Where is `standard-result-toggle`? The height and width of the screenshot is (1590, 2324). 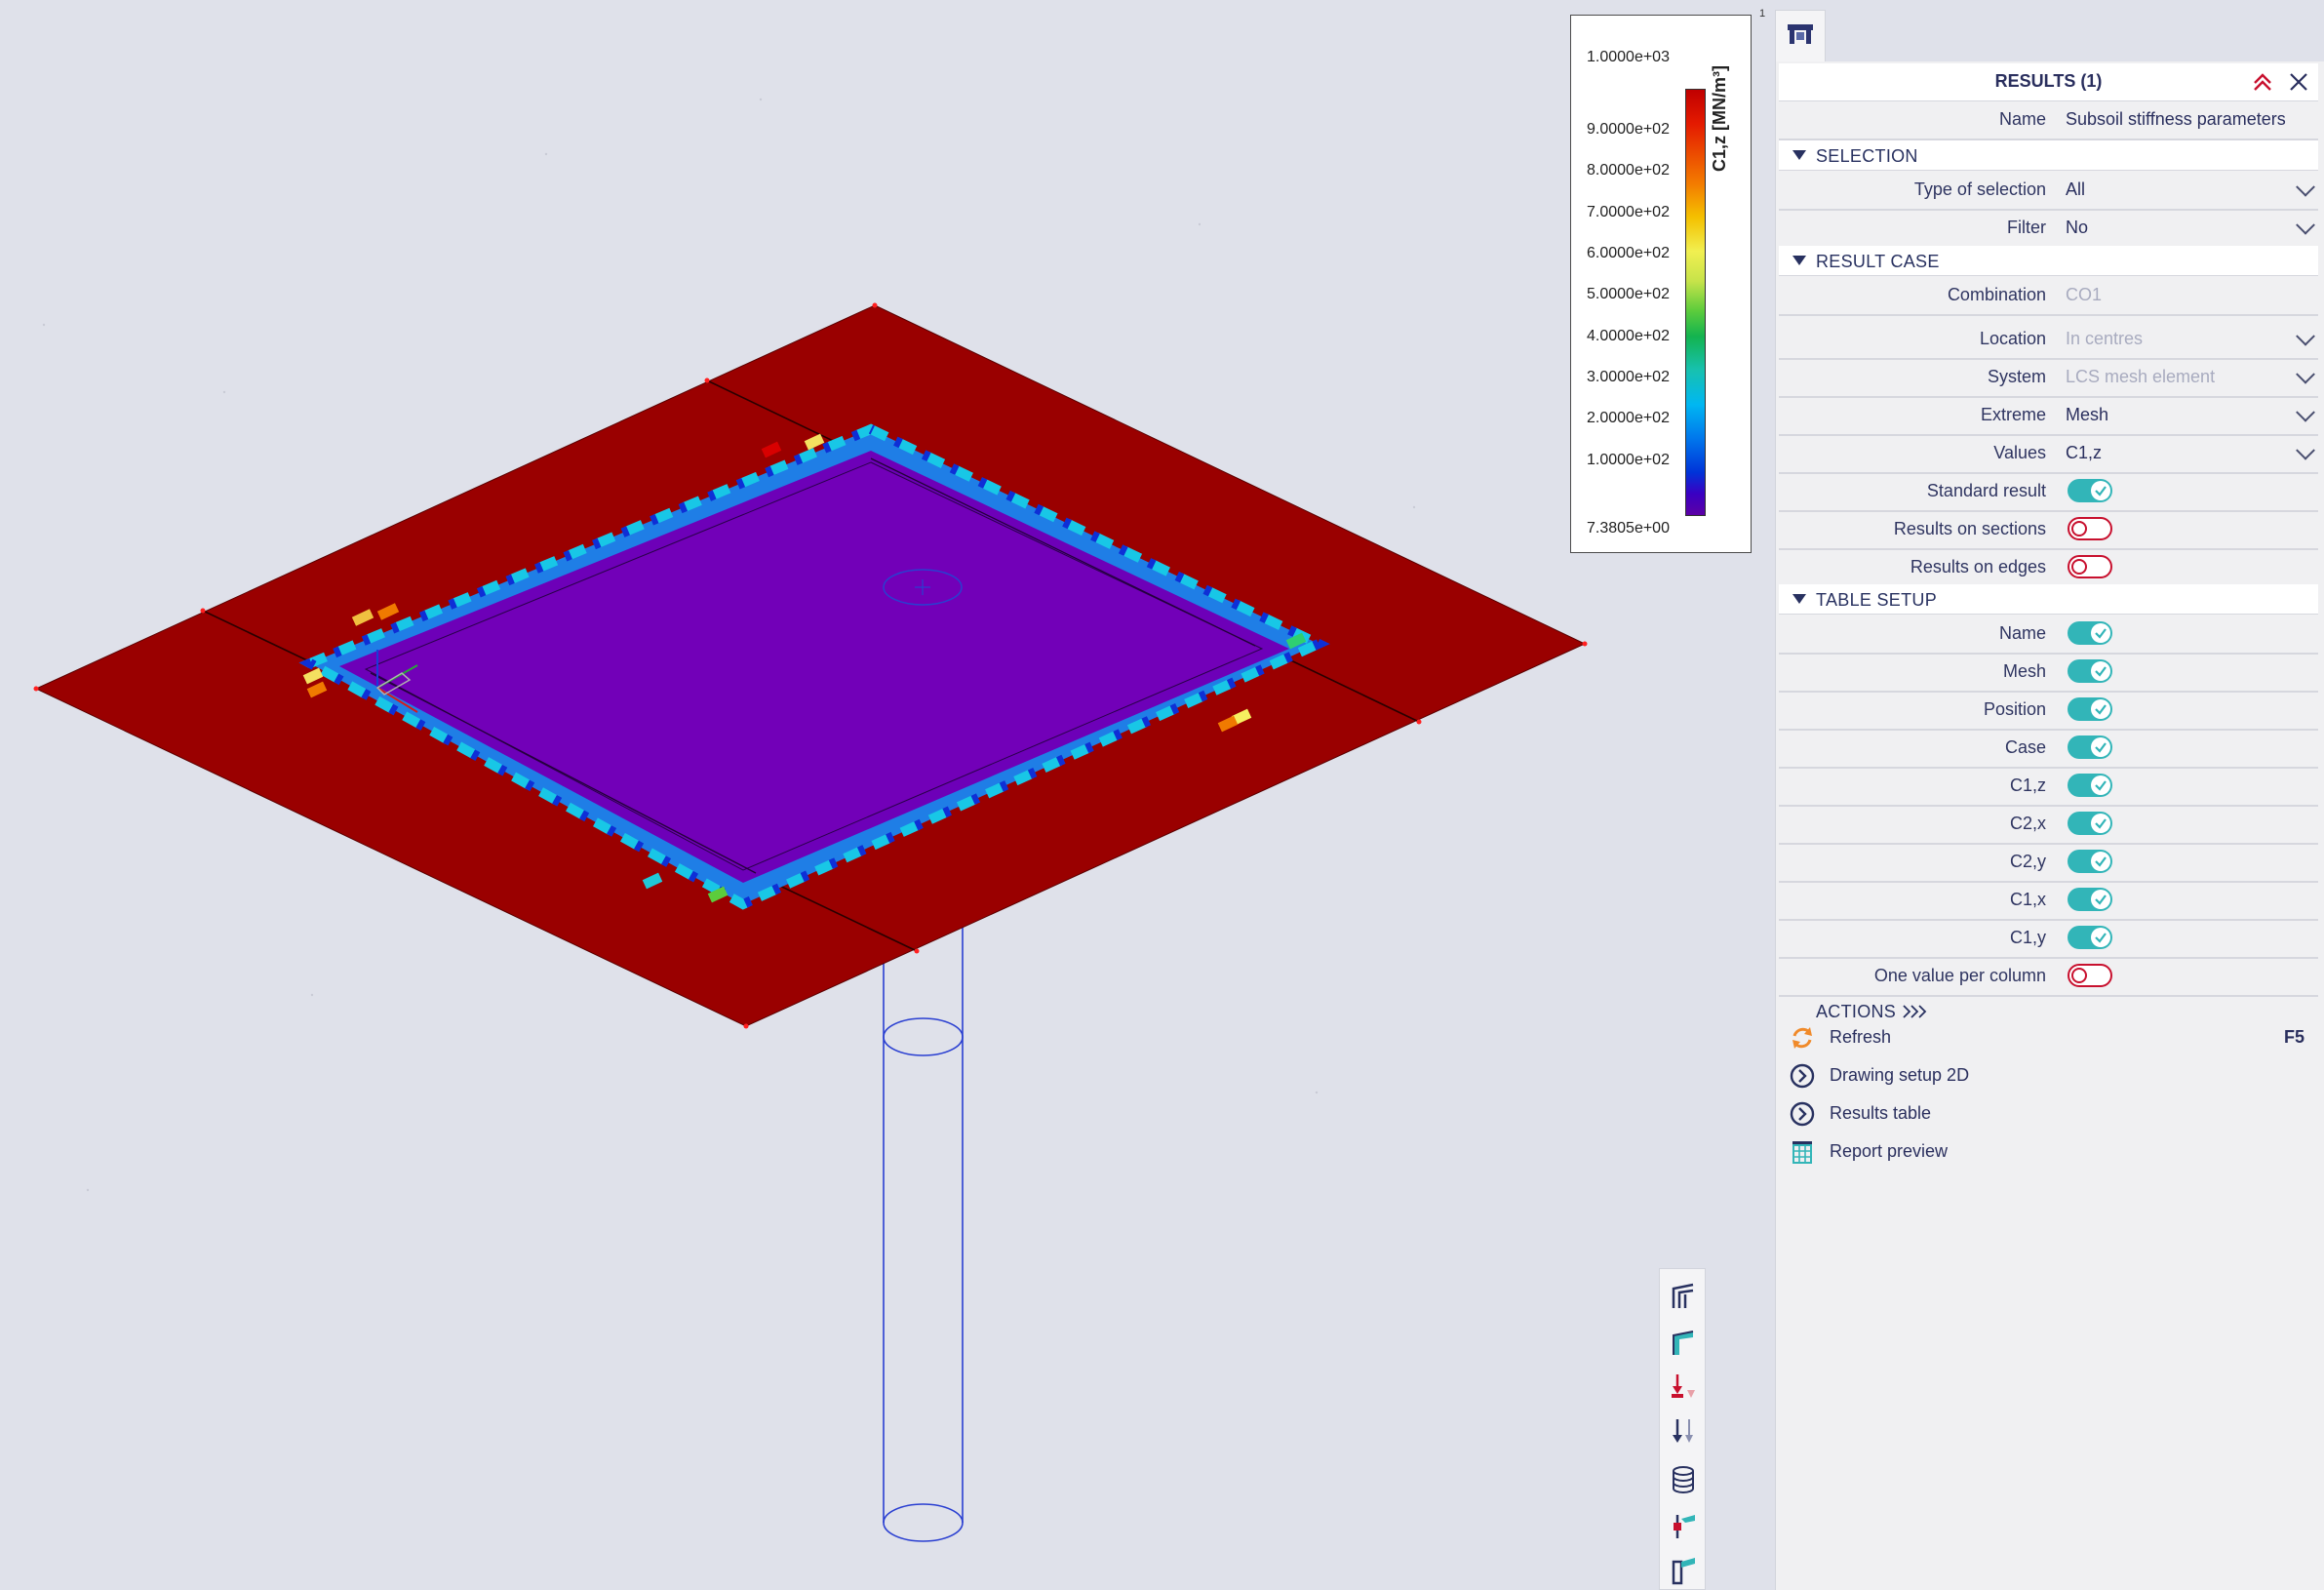
standard-result-toggle is located at coordinates (2090, 490).